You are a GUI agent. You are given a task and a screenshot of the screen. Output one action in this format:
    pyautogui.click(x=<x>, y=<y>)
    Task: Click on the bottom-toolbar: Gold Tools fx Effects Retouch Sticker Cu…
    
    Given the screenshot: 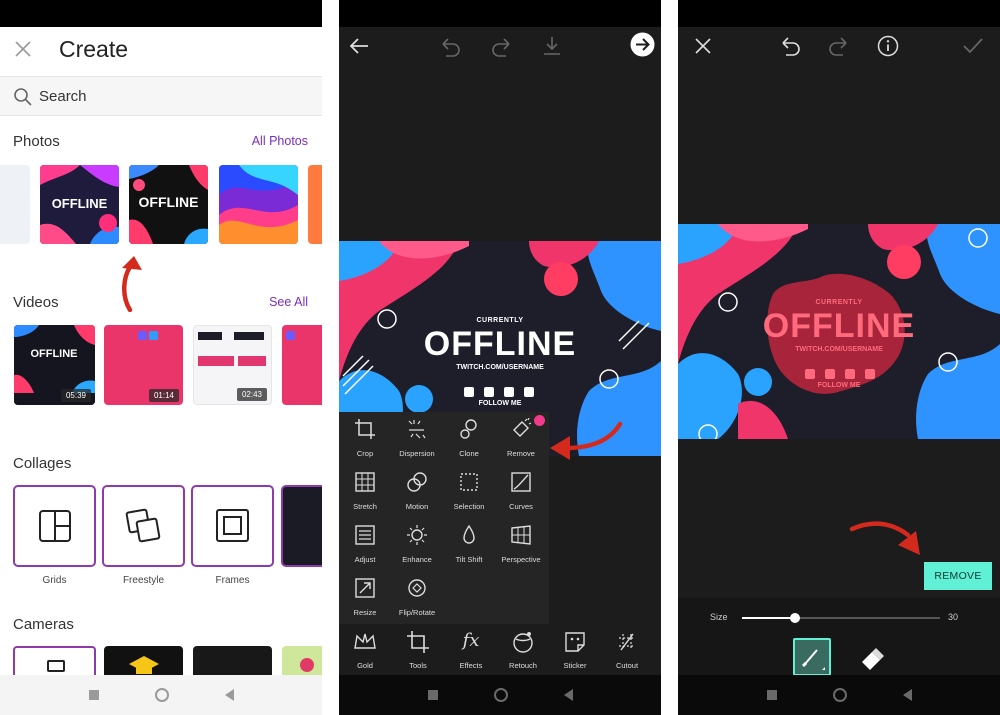 What is the action you would take?
    pyautogui.click(x=500, y=650)
    